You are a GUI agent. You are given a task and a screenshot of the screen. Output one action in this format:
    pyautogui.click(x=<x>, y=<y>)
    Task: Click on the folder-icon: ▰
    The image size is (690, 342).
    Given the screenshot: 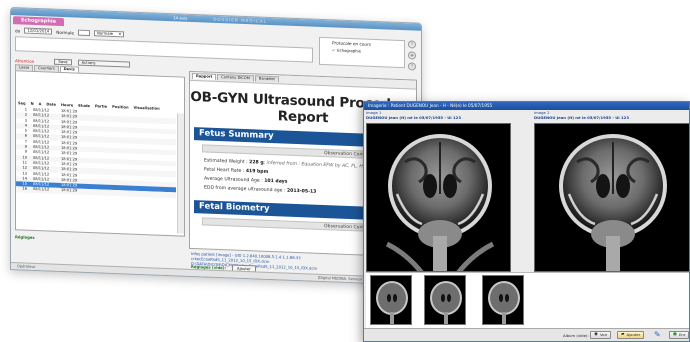 What is the action you would take?
    pyautogui.click(x=623, y=334)
    